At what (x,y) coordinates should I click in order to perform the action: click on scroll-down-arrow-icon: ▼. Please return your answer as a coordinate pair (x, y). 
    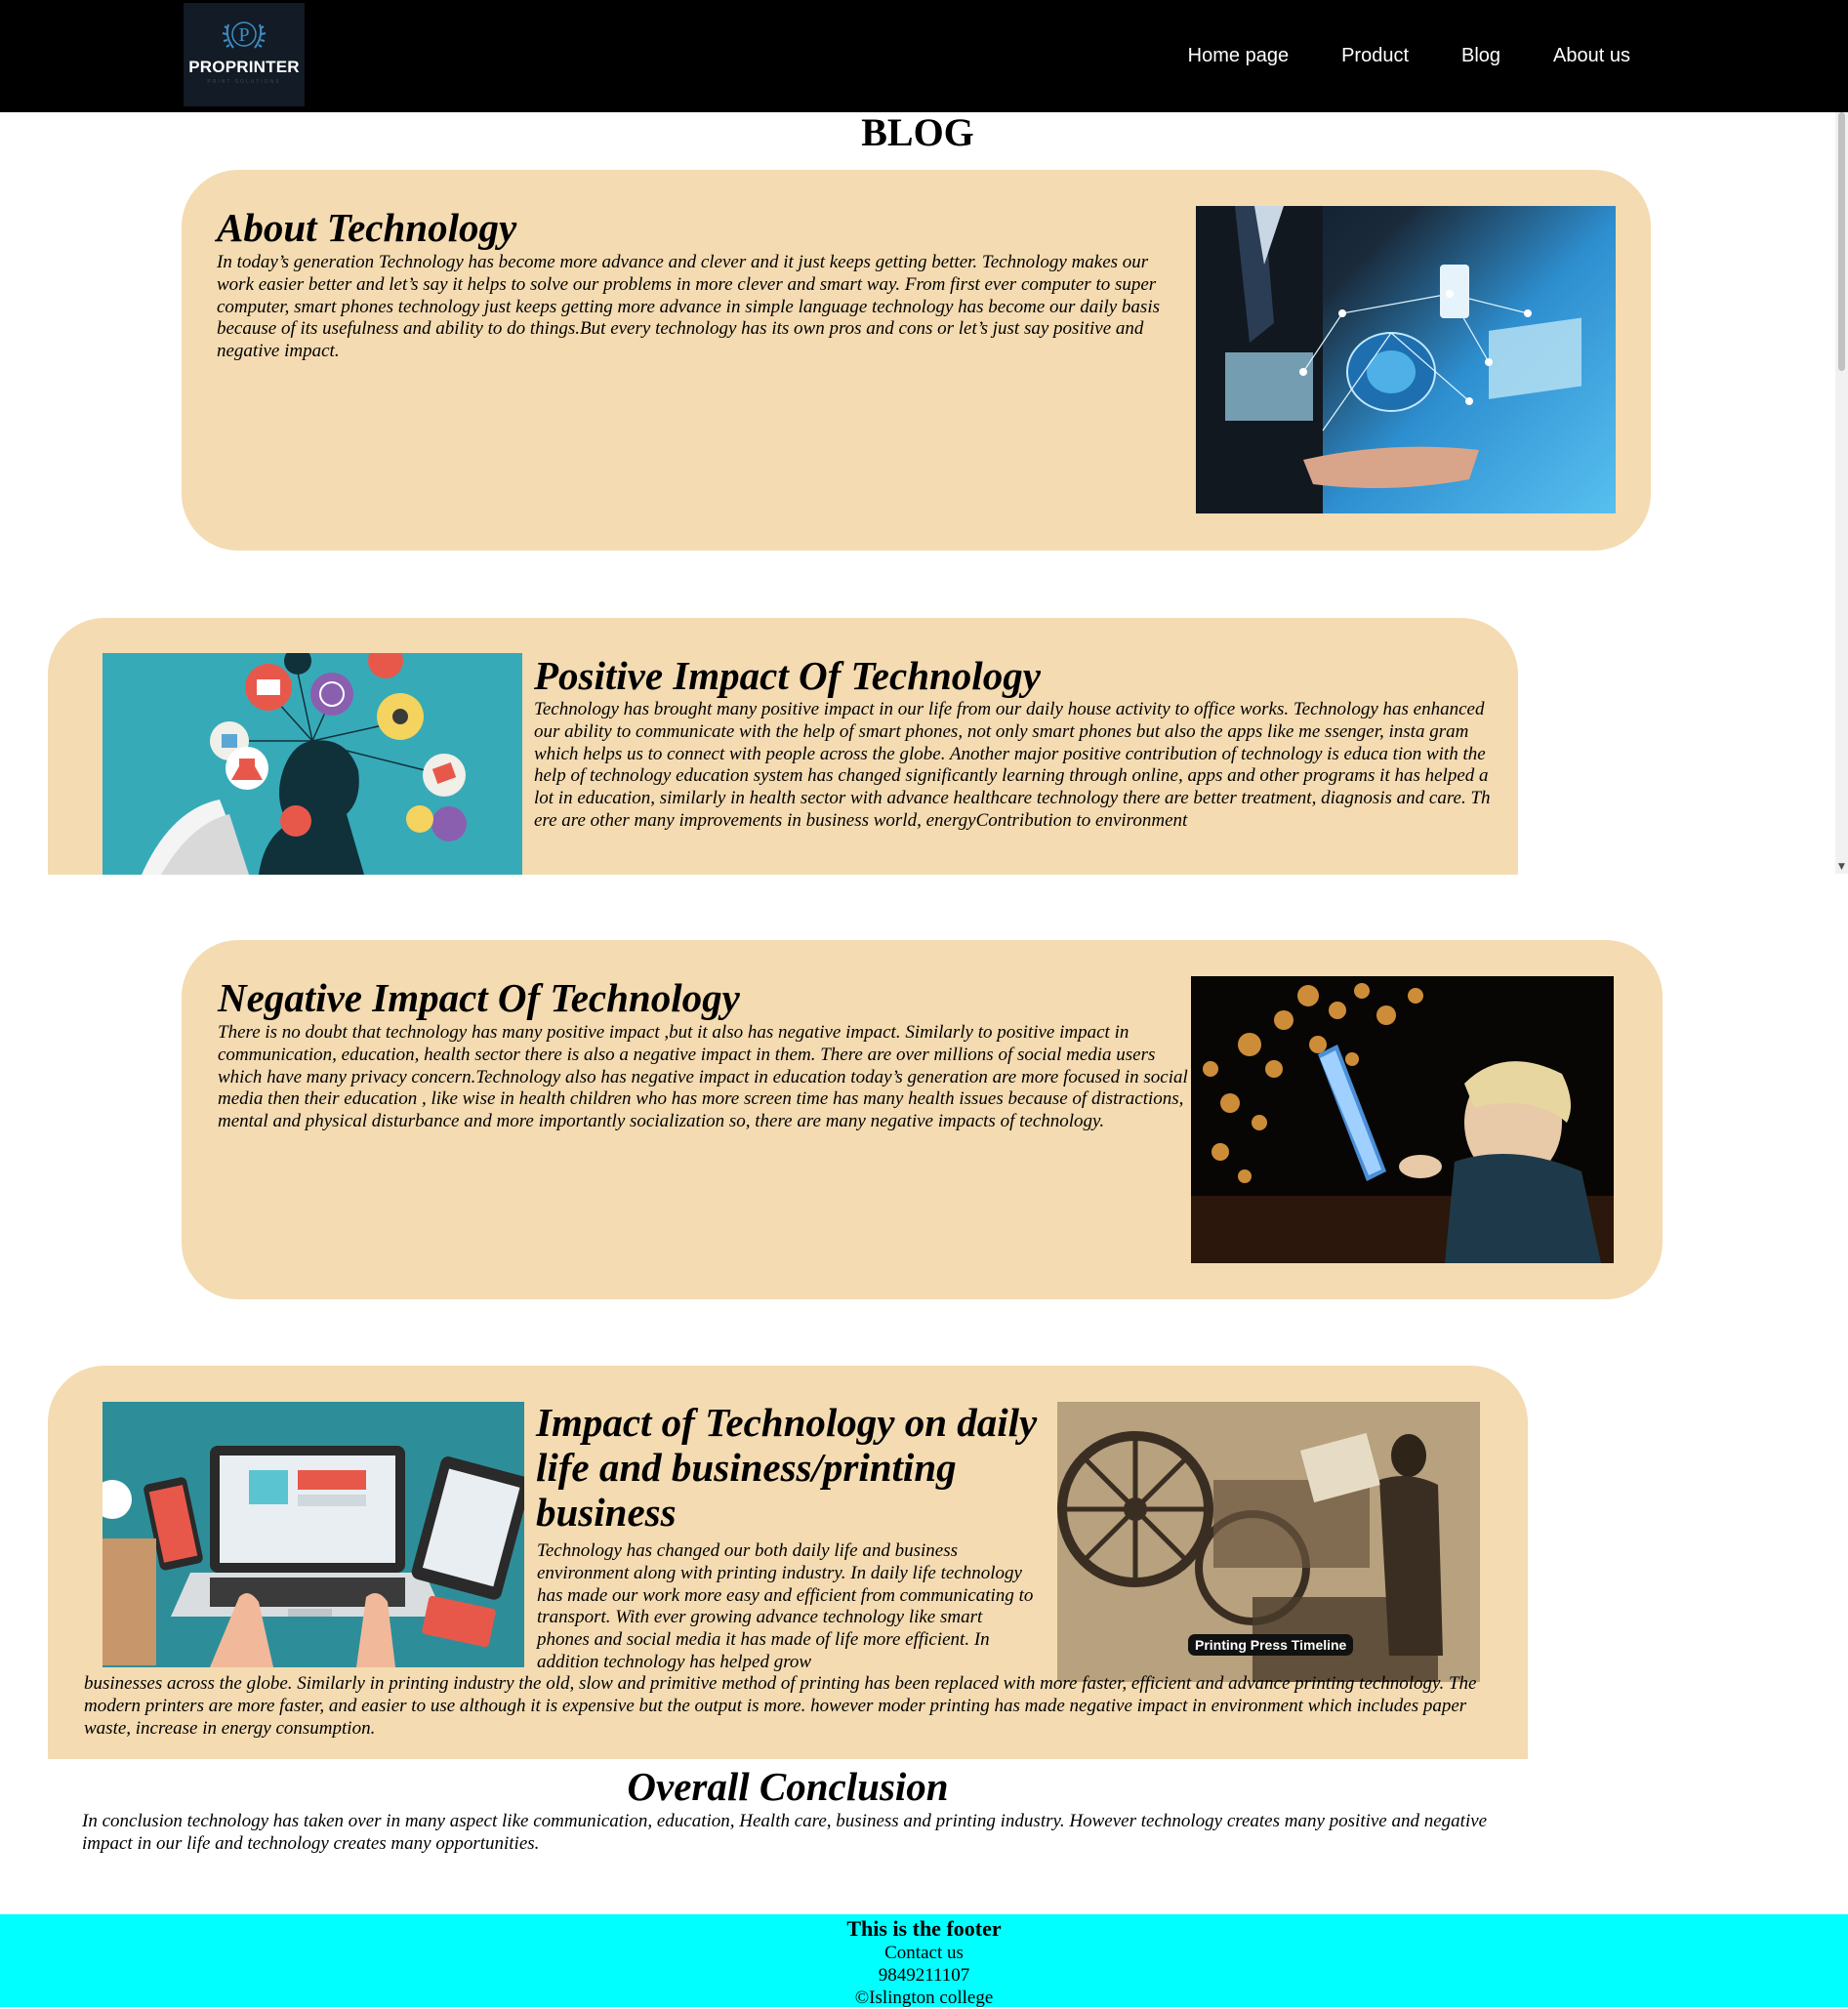
    Looking at the image, I should click on (1841, 867).